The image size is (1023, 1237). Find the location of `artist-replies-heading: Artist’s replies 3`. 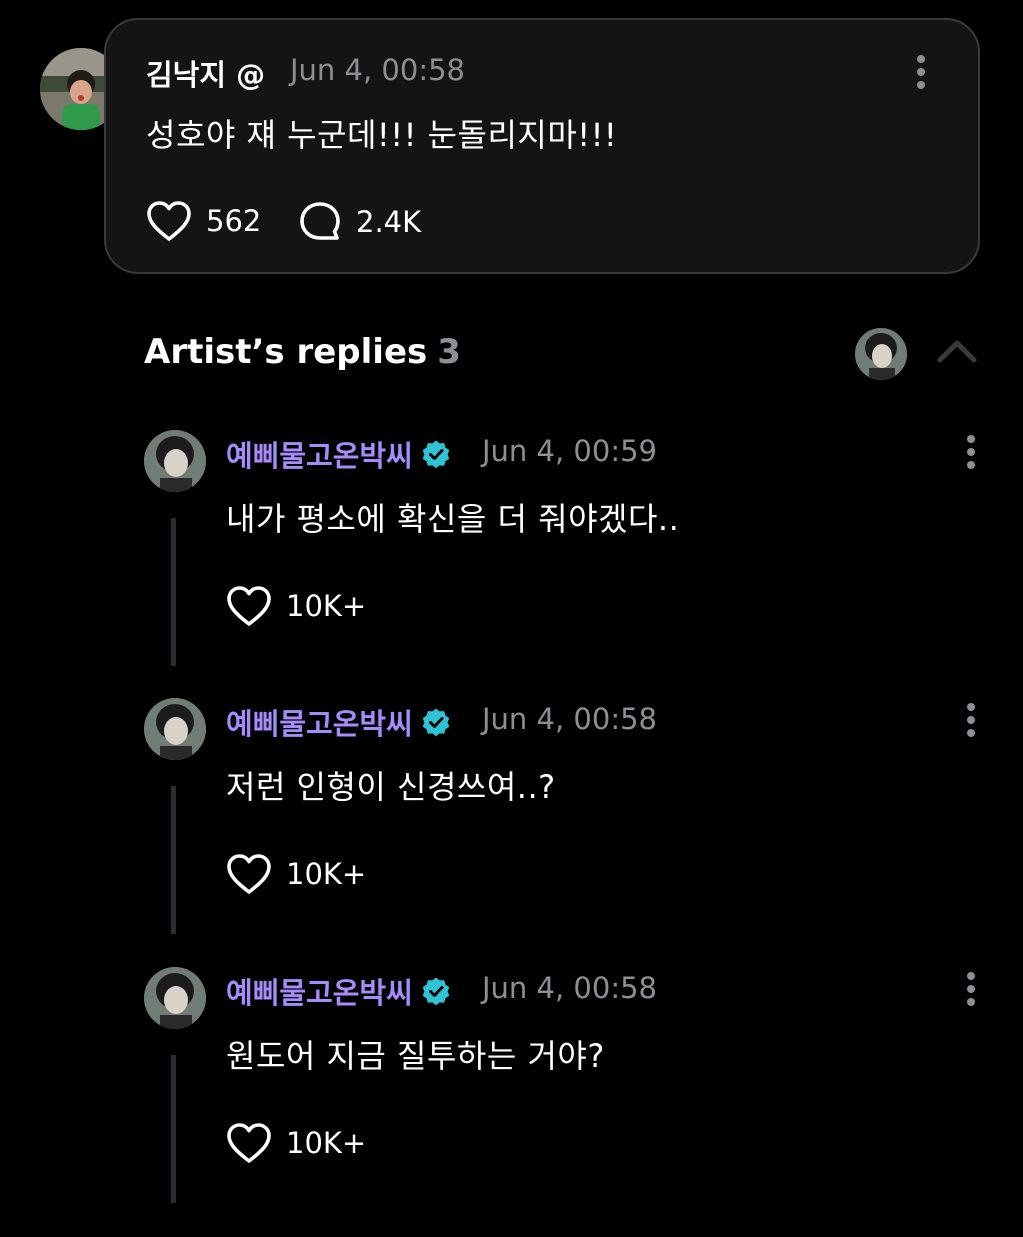

artist-replies-heading: Artist’s replies 3 is located at coordinates (302, 352).